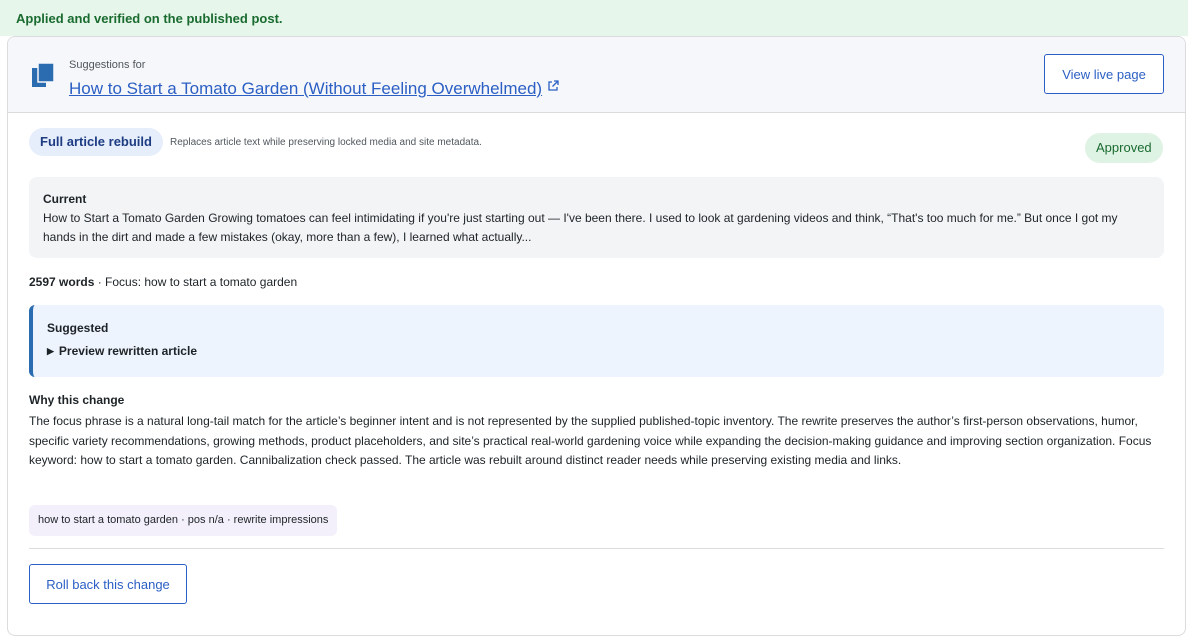 The height and width of the screenshot is (636, 1199). I want to click on change-type-badge: Full article rebuild, so click(96, 142).